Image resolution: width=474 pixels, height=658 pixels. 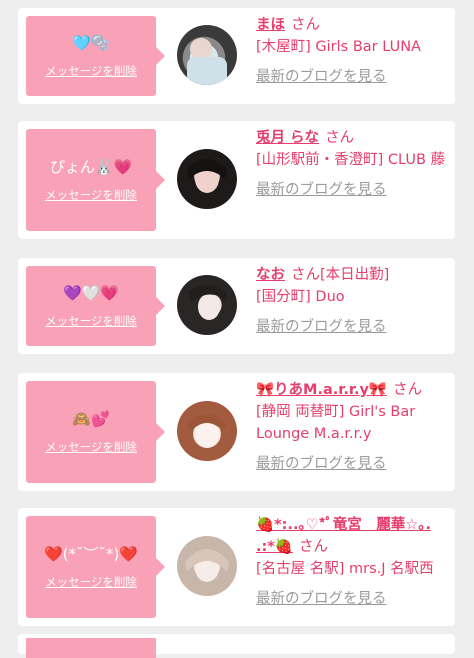 What do you see at coordinates (353, 301) in the screenshot?
I see `cast-info: なお さん[本日出勤] [国分町] Duo 最新のブログを見る` at bounding box center [353, 301].